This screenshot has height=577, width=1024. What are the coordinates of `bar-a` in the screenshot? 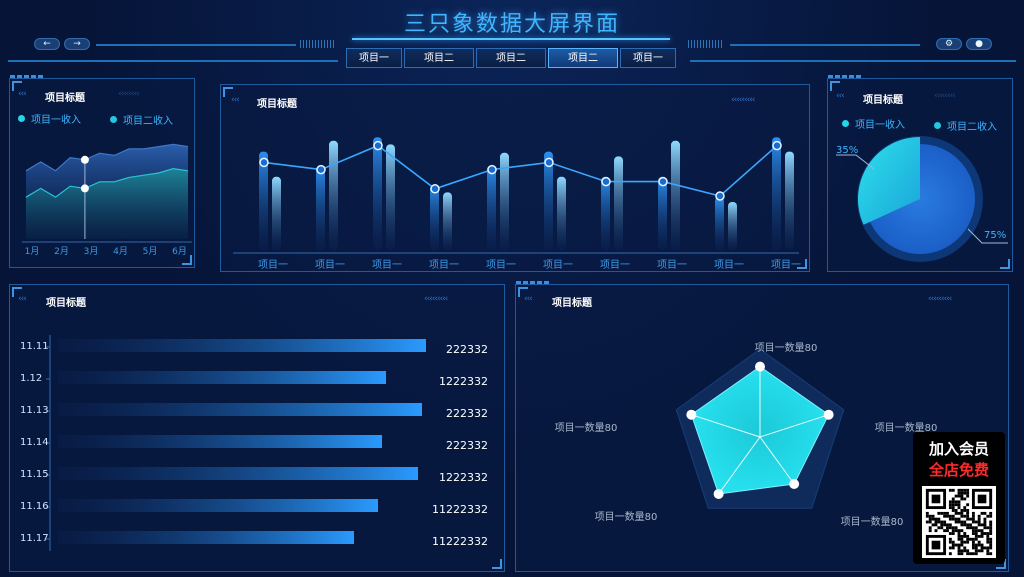 It's located at (719, 223).